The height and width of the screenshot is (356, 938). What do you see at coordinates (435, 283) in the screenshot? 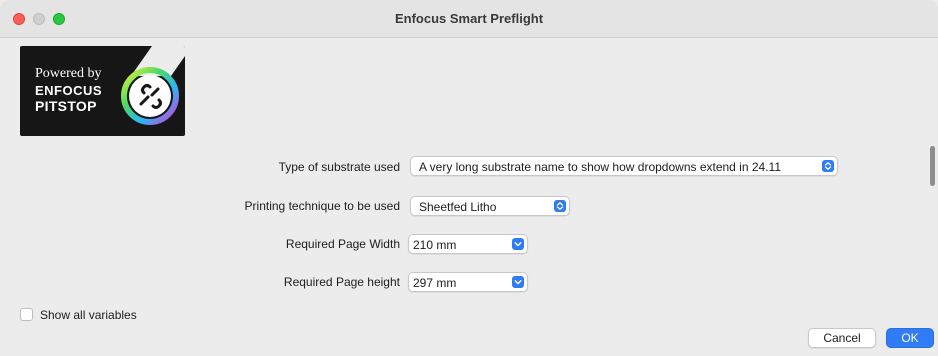
I see `page-height-select-value: 297 mm` at bounding box center [435, 283].